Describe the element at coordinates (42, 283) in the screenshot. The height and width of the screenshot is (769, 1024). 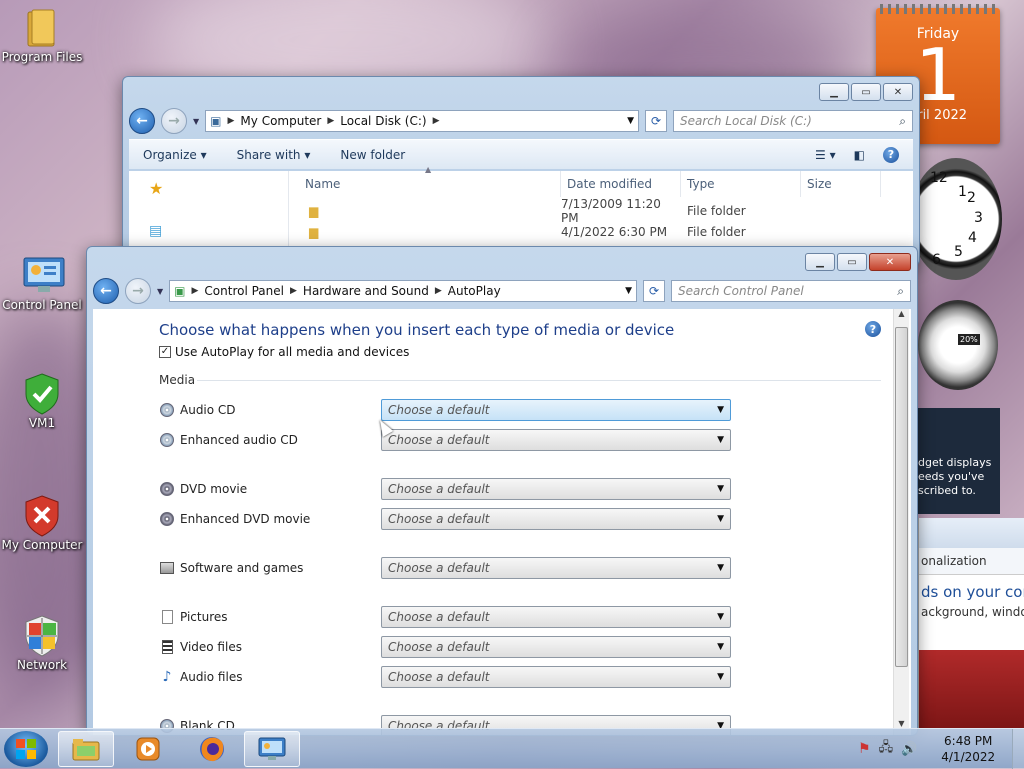
I see `desktop-icon-control-panel: Control Panel` at that location.